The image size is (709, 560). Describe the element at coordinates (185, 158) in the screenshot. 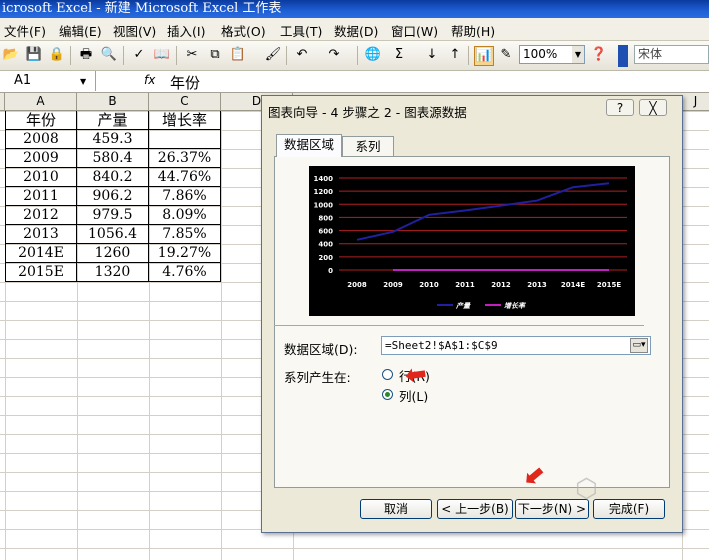

I see `table-cell: 26.37%` at that location.